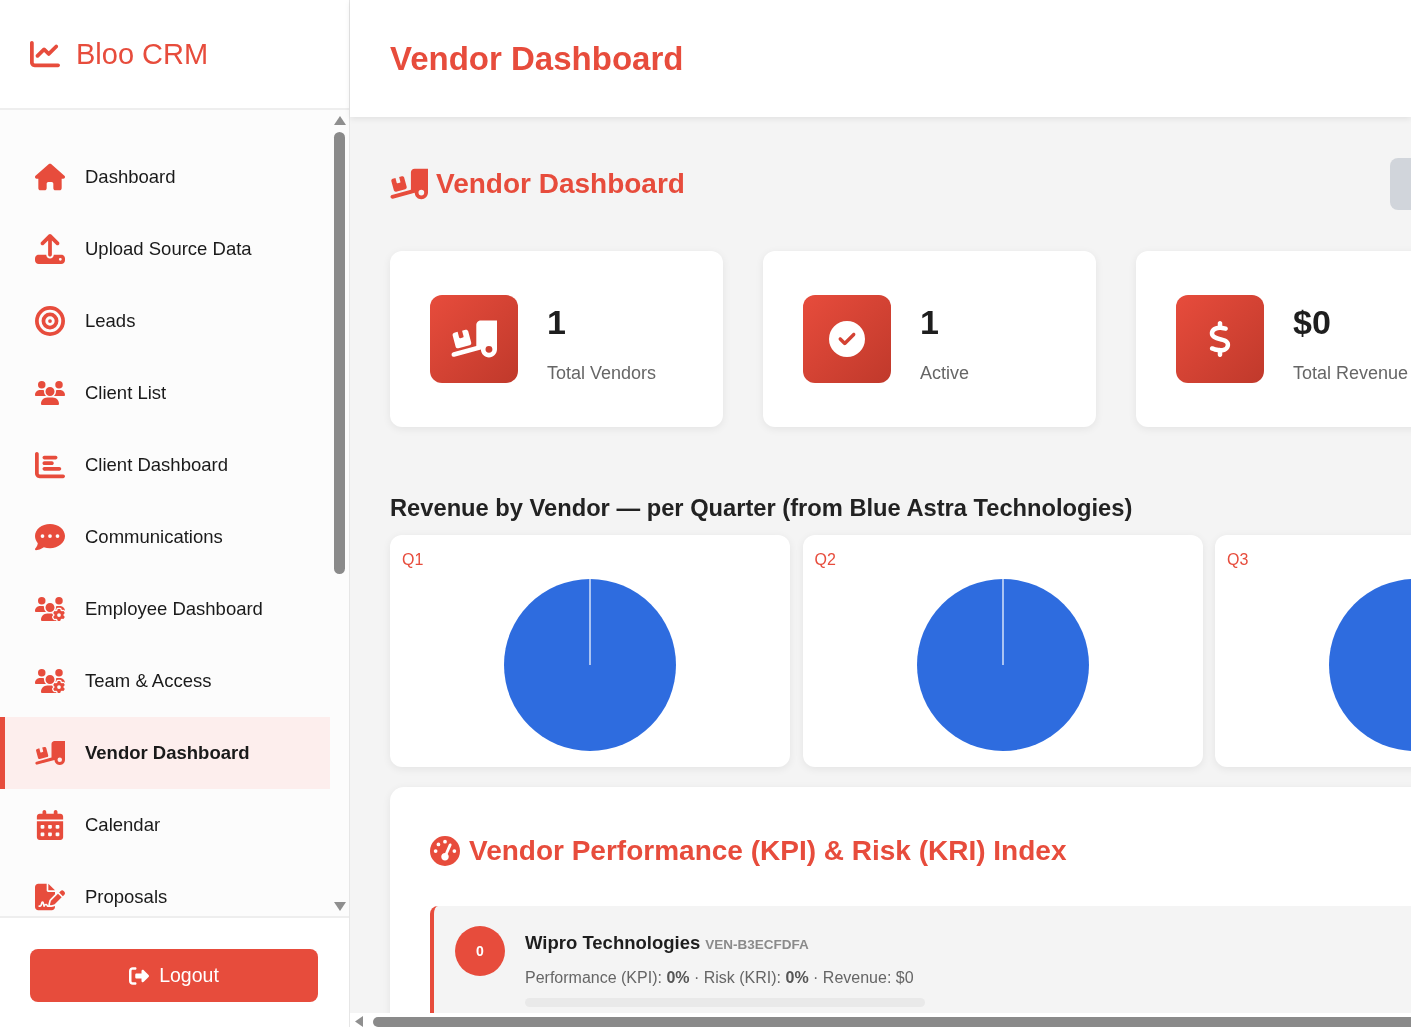  Describe the element at coordinates (50, 249) in the screenshot. I see `upload-icon` at that location.